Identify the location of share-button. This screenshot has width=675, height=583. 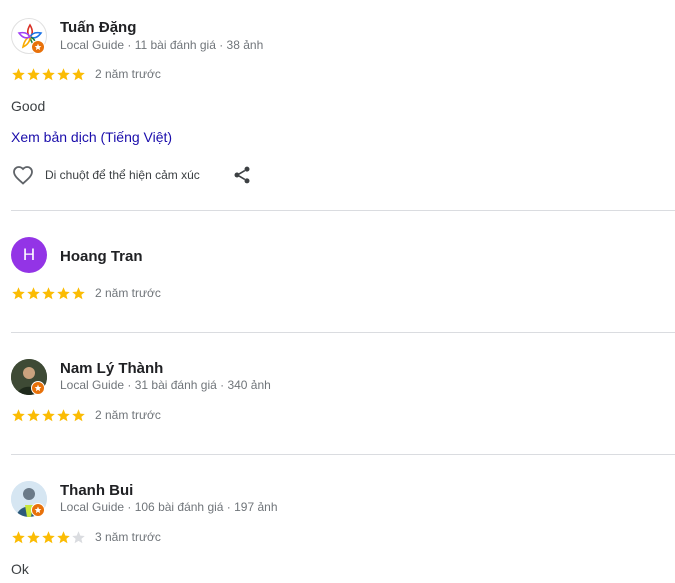
(242, 175).